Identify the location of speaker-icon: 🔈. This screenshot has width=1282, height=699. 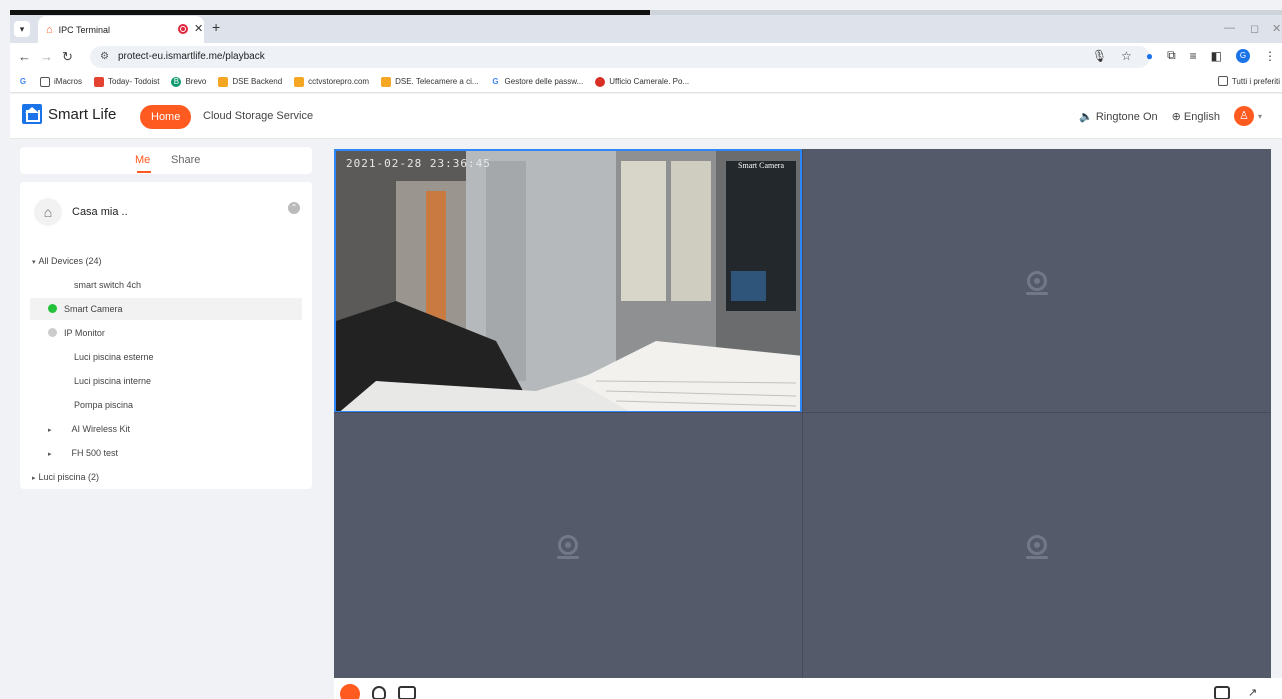
(1086, 116).